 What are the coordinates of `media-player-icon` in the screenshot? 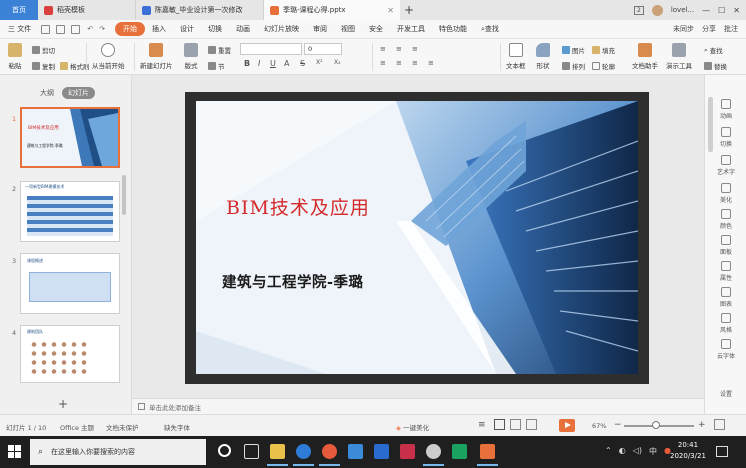 It's located at (433, 455).